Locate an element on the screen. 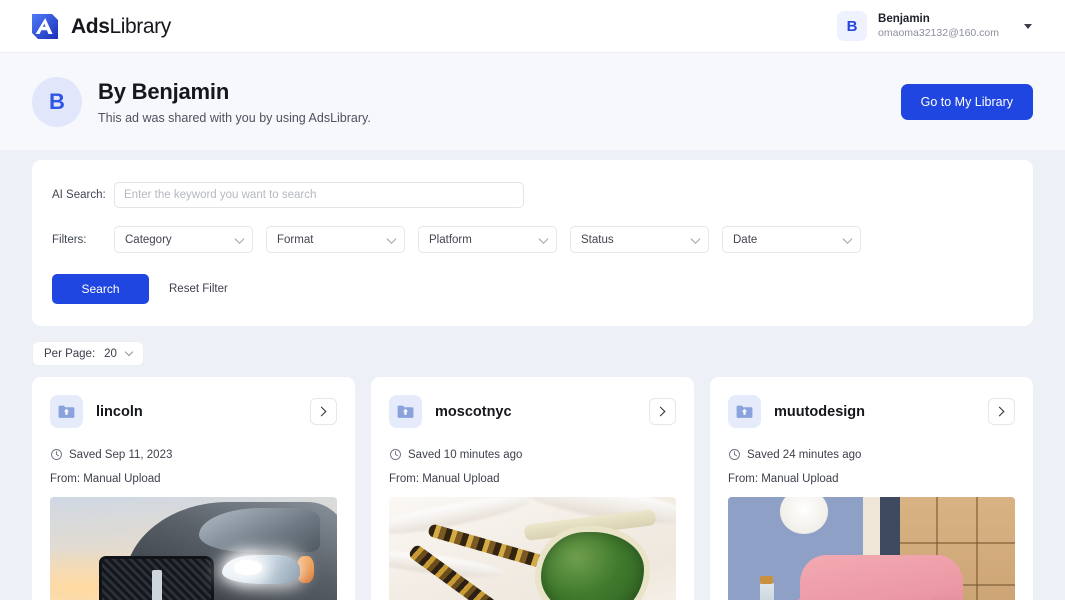 This screenshot has height=600, width=1065. per-page-label: Per Page: is located at coordinates (70, 353).